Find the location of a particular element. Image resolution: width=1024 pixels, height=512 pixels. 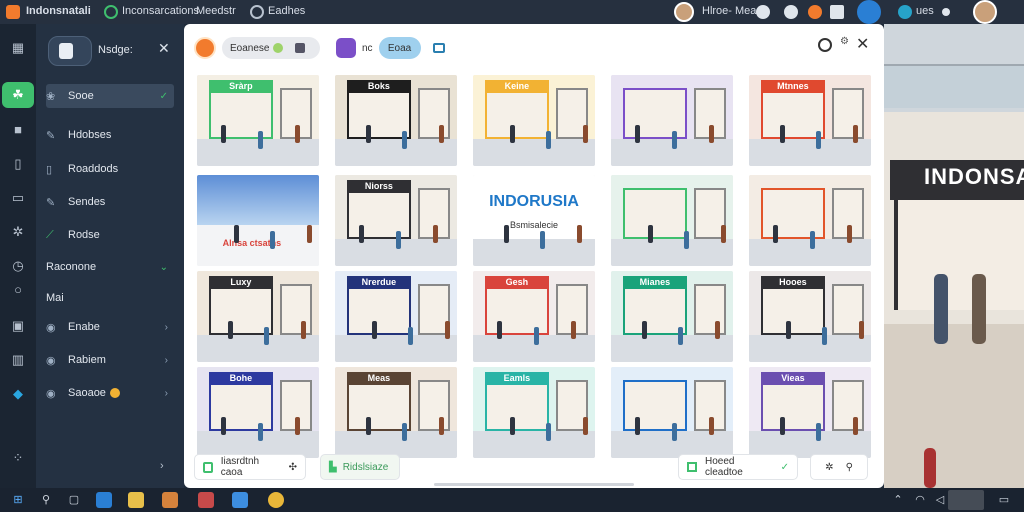

settings-icon is located at coordinates (791, 12).